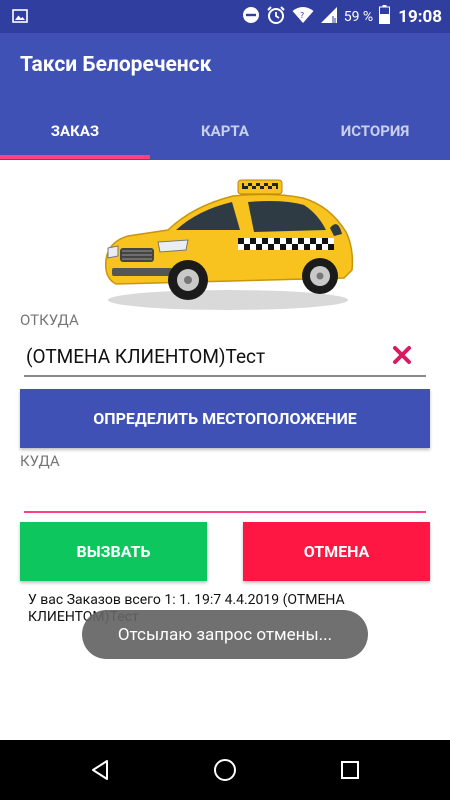  I want to click on alarm-icon, so click(276, 17).